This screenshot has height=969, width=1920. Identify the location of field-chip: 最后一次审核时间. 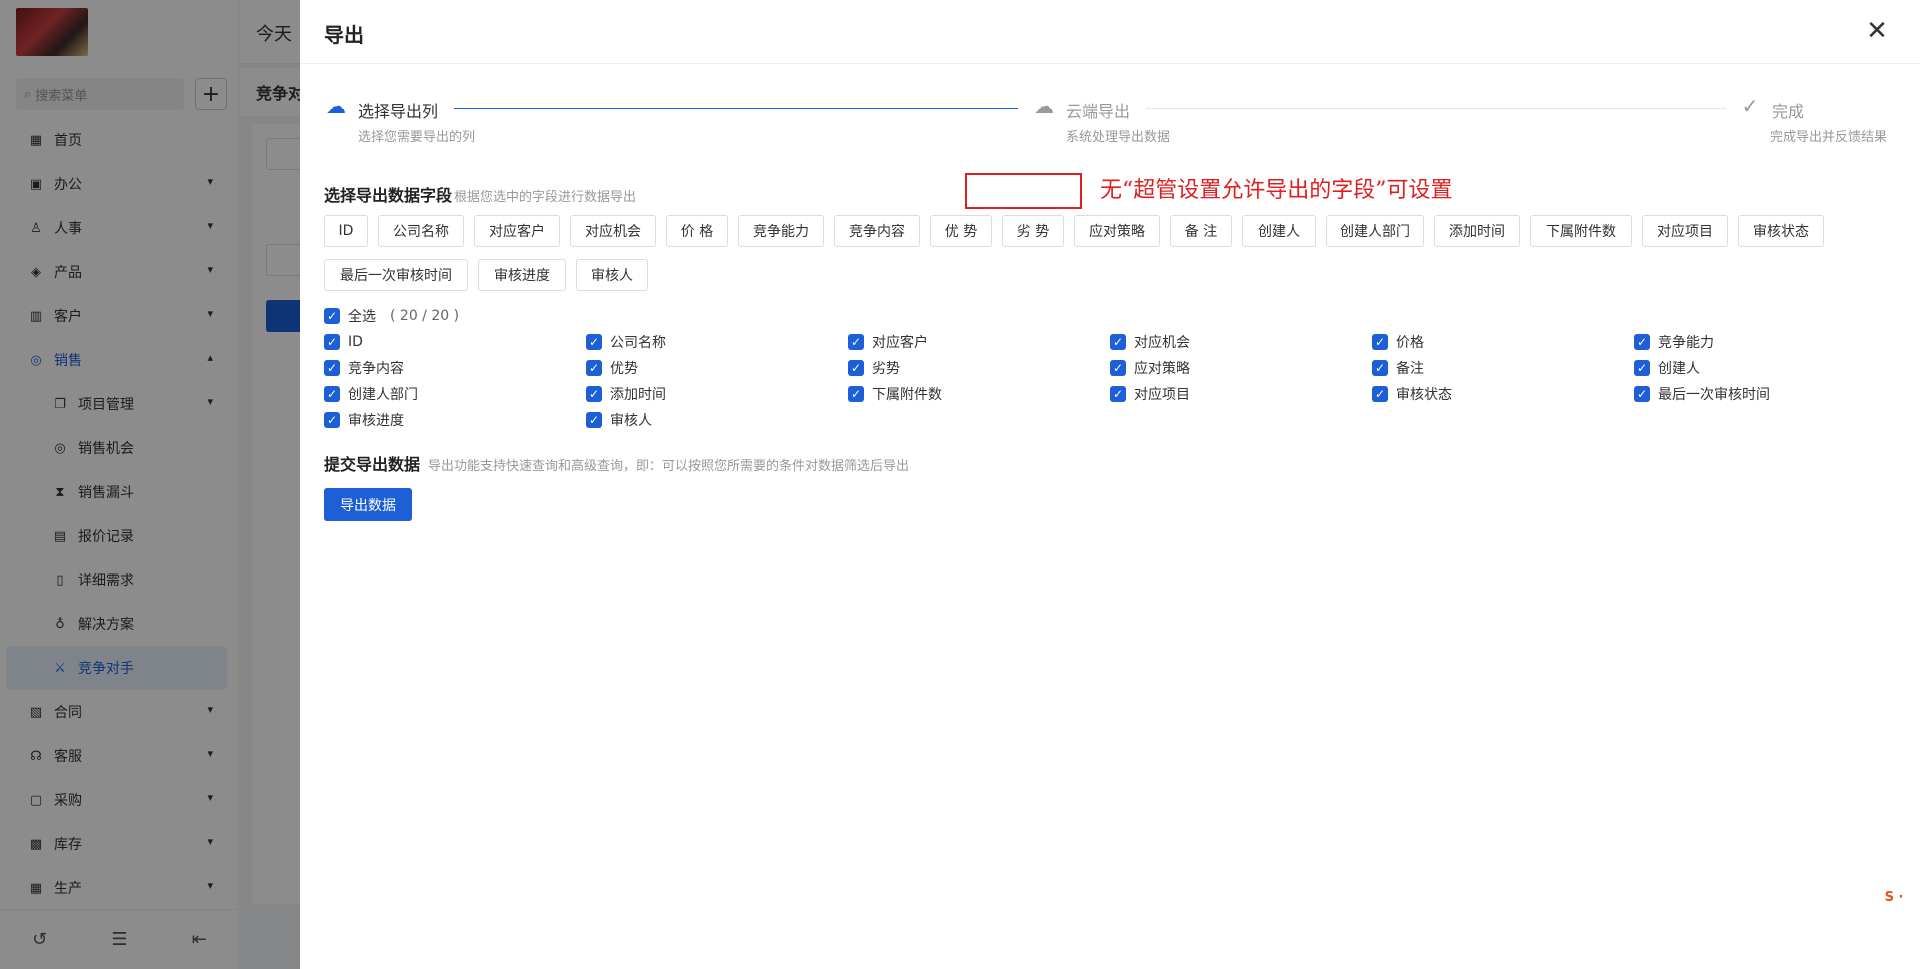
(396, 275).